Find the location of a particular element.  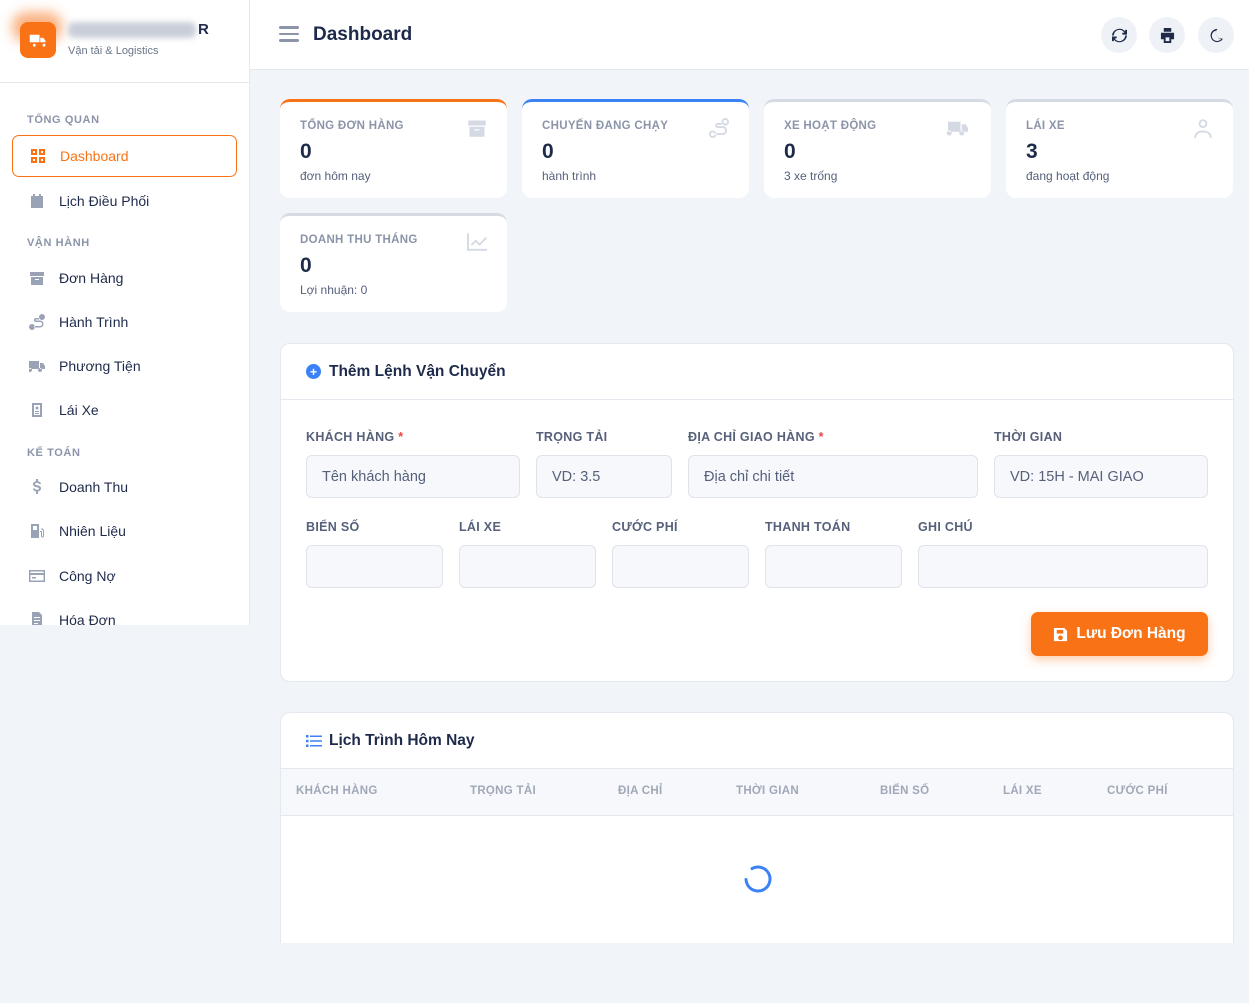

stat-value: 3 is located at coordinates (1032, 151).